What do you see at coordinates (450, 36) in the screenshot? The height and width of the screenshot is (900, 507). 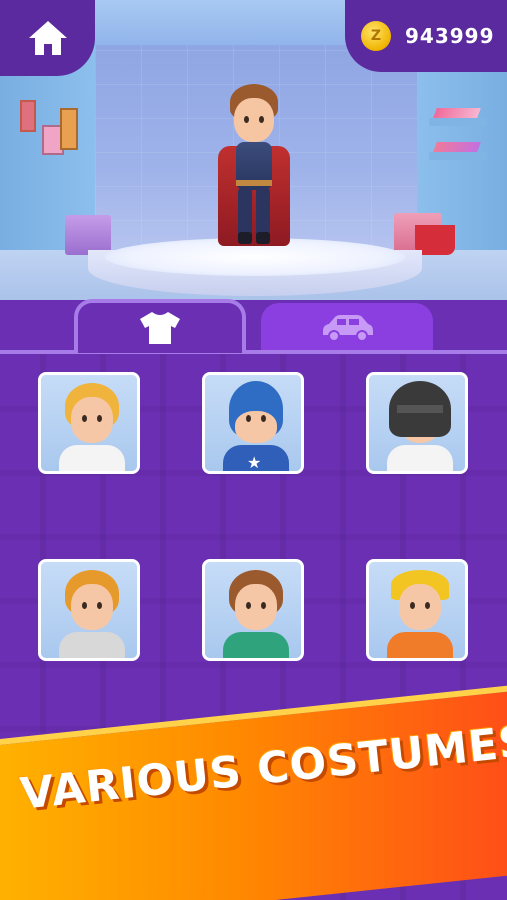 I see `coin-amount: 943999` at bounding box center [450, 36].